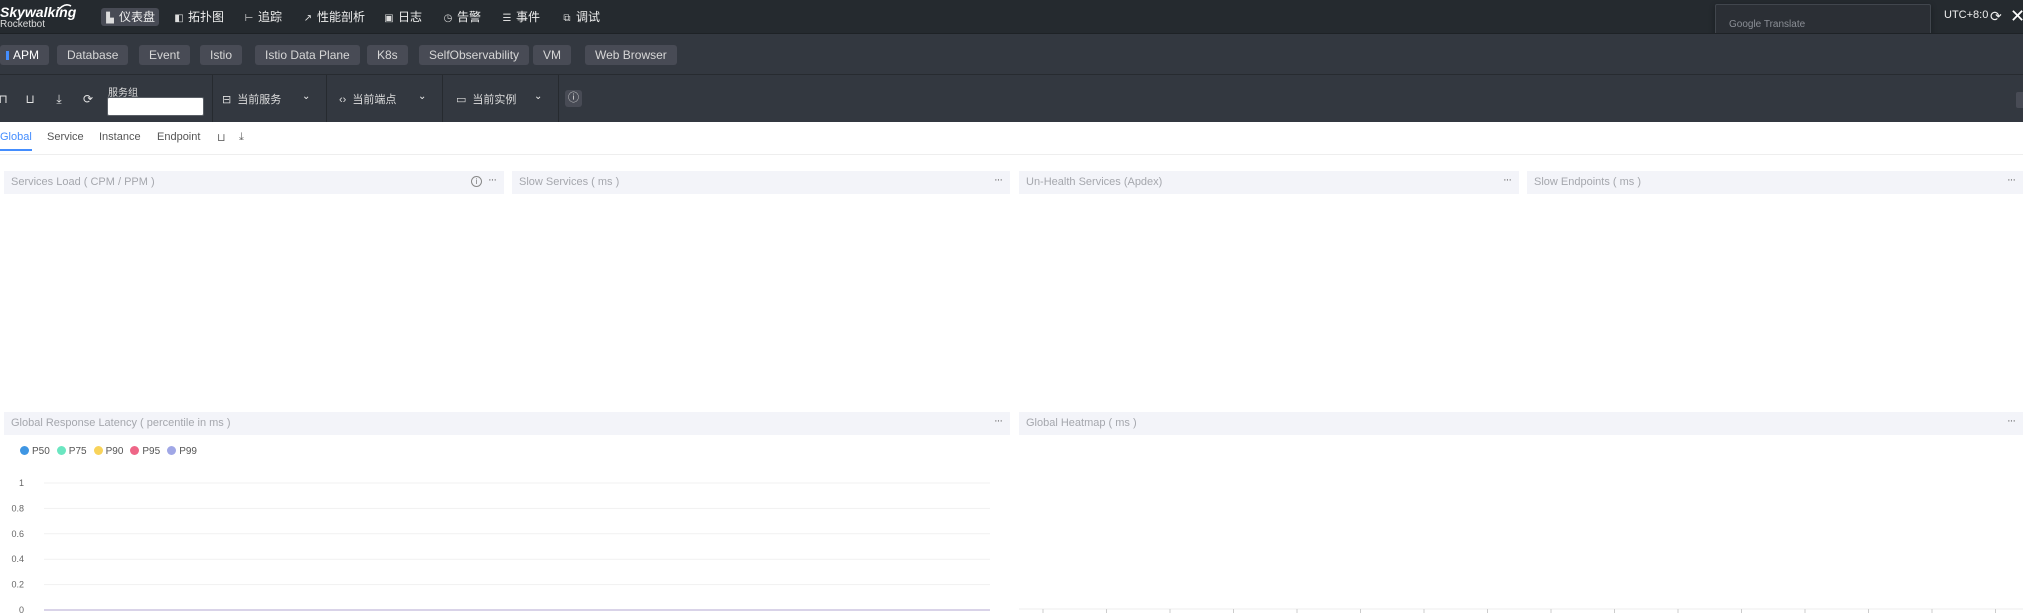 The height and width of the screenshot is (614, 2023). Describe the element at coordinates (259, 100) in the screenshot. I see `current-service-label: 当前服务` at that location.